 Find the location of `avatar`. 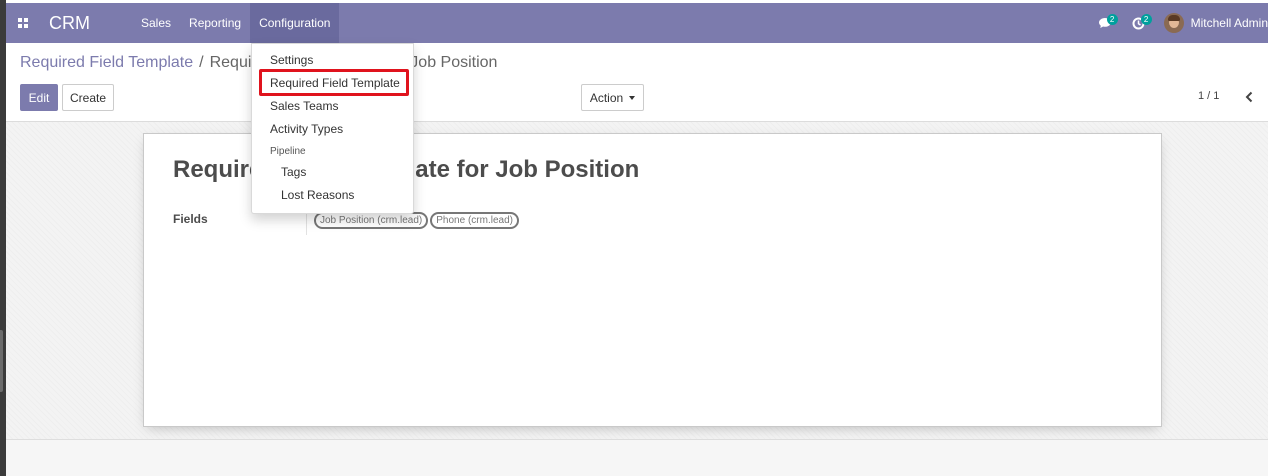

avatar is located at coordinates (1173, 23).